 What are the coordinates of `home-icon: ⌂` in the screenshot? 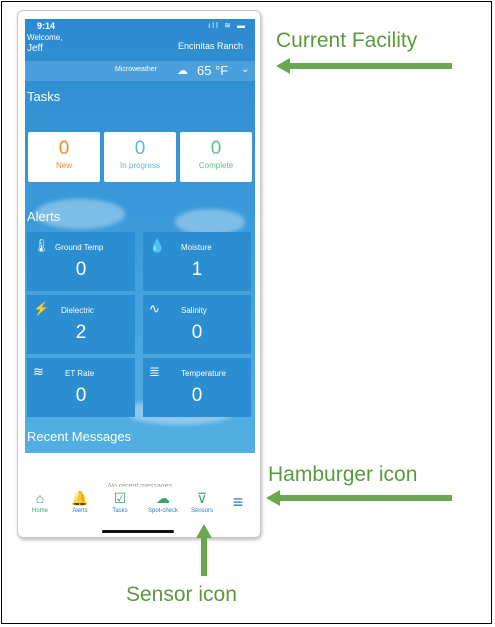 It's located at (40, 498).